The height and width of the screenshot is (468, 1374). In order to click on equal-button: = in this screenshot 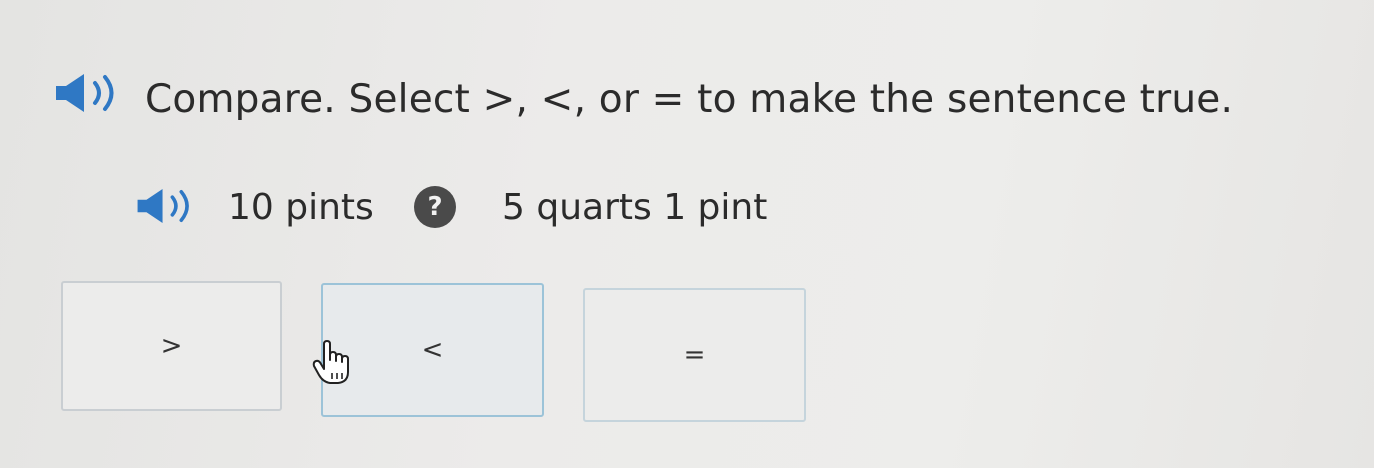, I will do `click(694, 355)`.